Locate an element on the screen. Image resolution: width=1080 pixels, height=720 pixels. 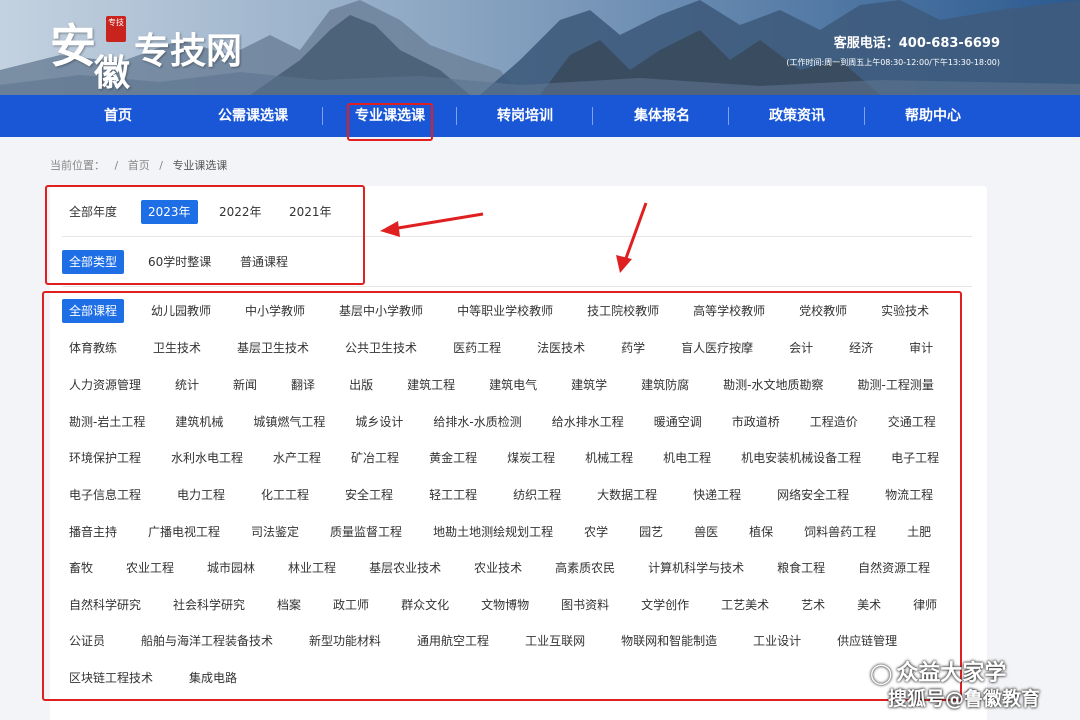
course-category-chip: 建筑工程 is located at coordinates (431, 385).